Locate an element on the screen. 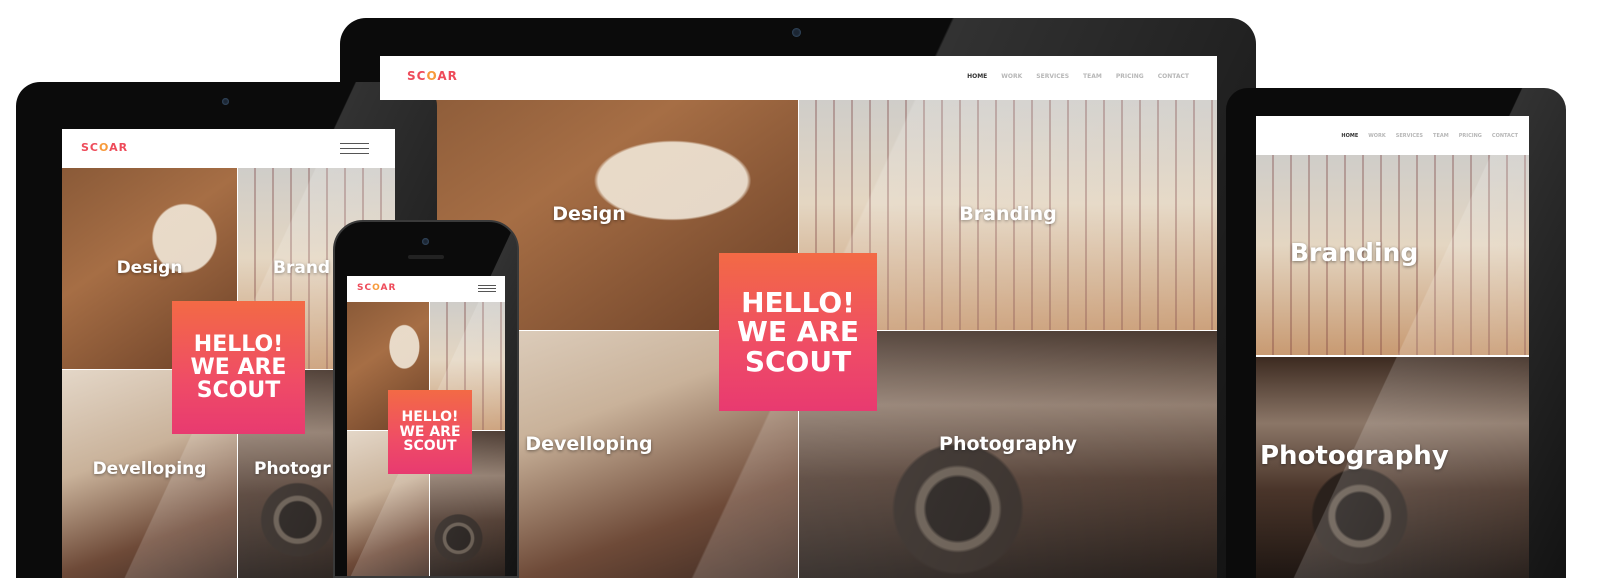 The width and height of the screenshot is (1601, 578). phone-screen: SCOAR HELLO! WE ARE SCOUT is located at coordinates (426, 426).